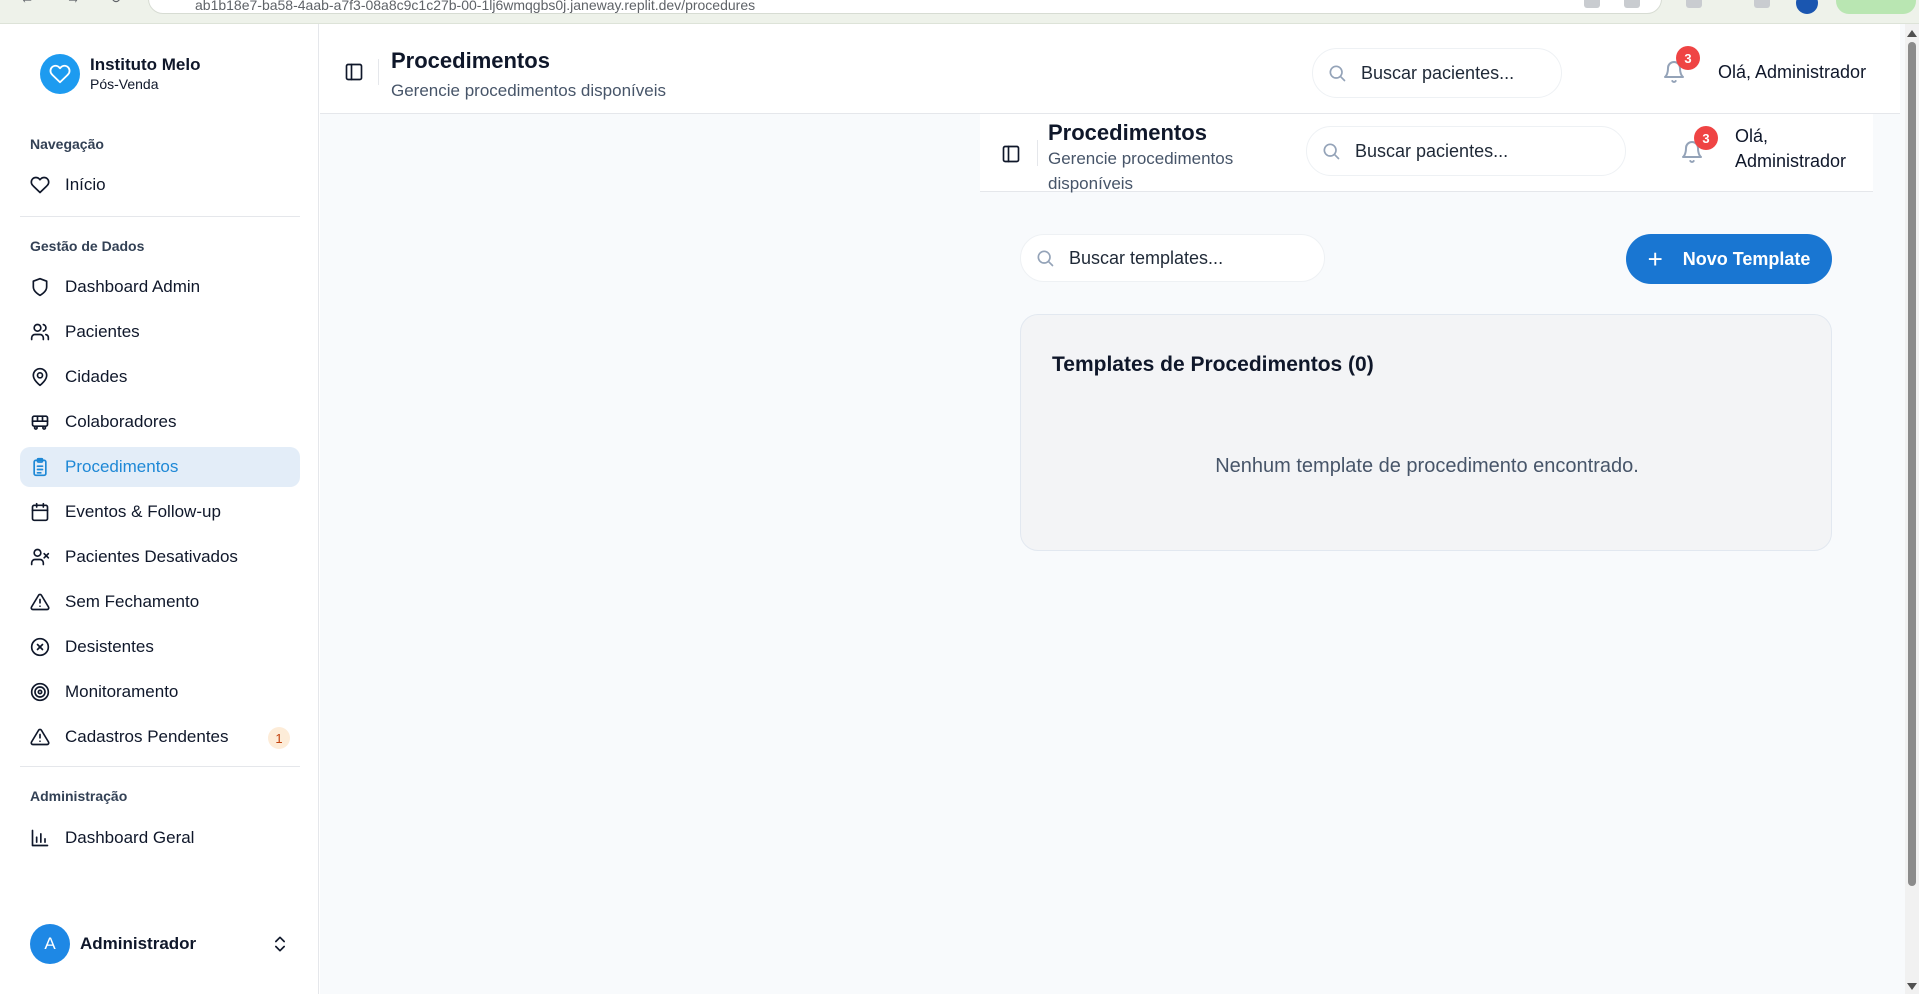  I want to click on scroll-down-icon, so click(1912, 986).